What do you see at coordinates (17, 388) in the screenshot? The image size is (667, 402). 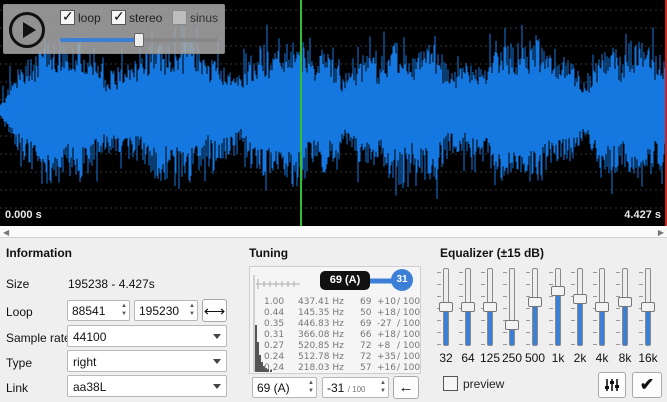 I see `link-label: Link` at bounding box center [17, 388].